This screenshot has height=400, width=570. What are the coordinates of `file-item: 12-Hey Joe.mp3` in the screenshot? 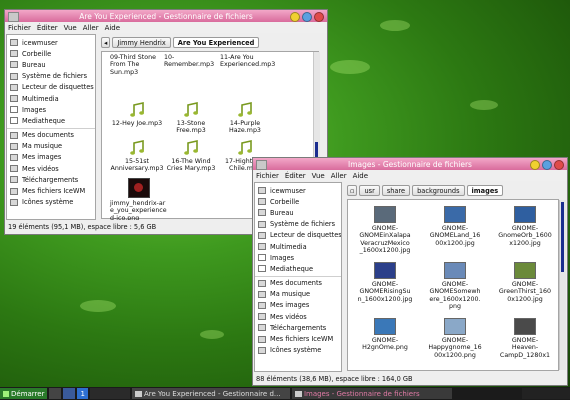 It's located at (137, 114).